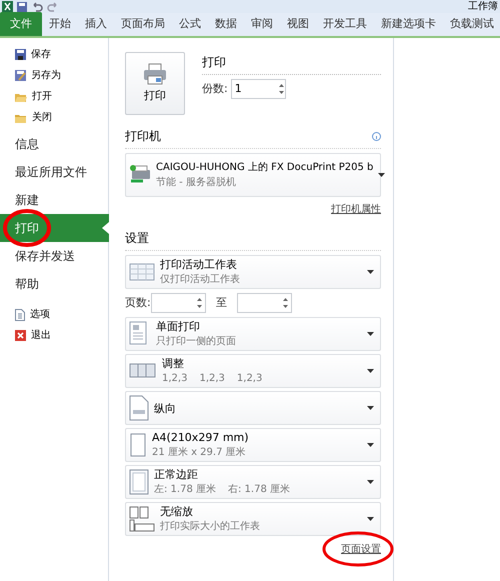  Describe the element at coordinates (226, 24) in the screenshot. I see `ribbon-tab: 数据` at that location.